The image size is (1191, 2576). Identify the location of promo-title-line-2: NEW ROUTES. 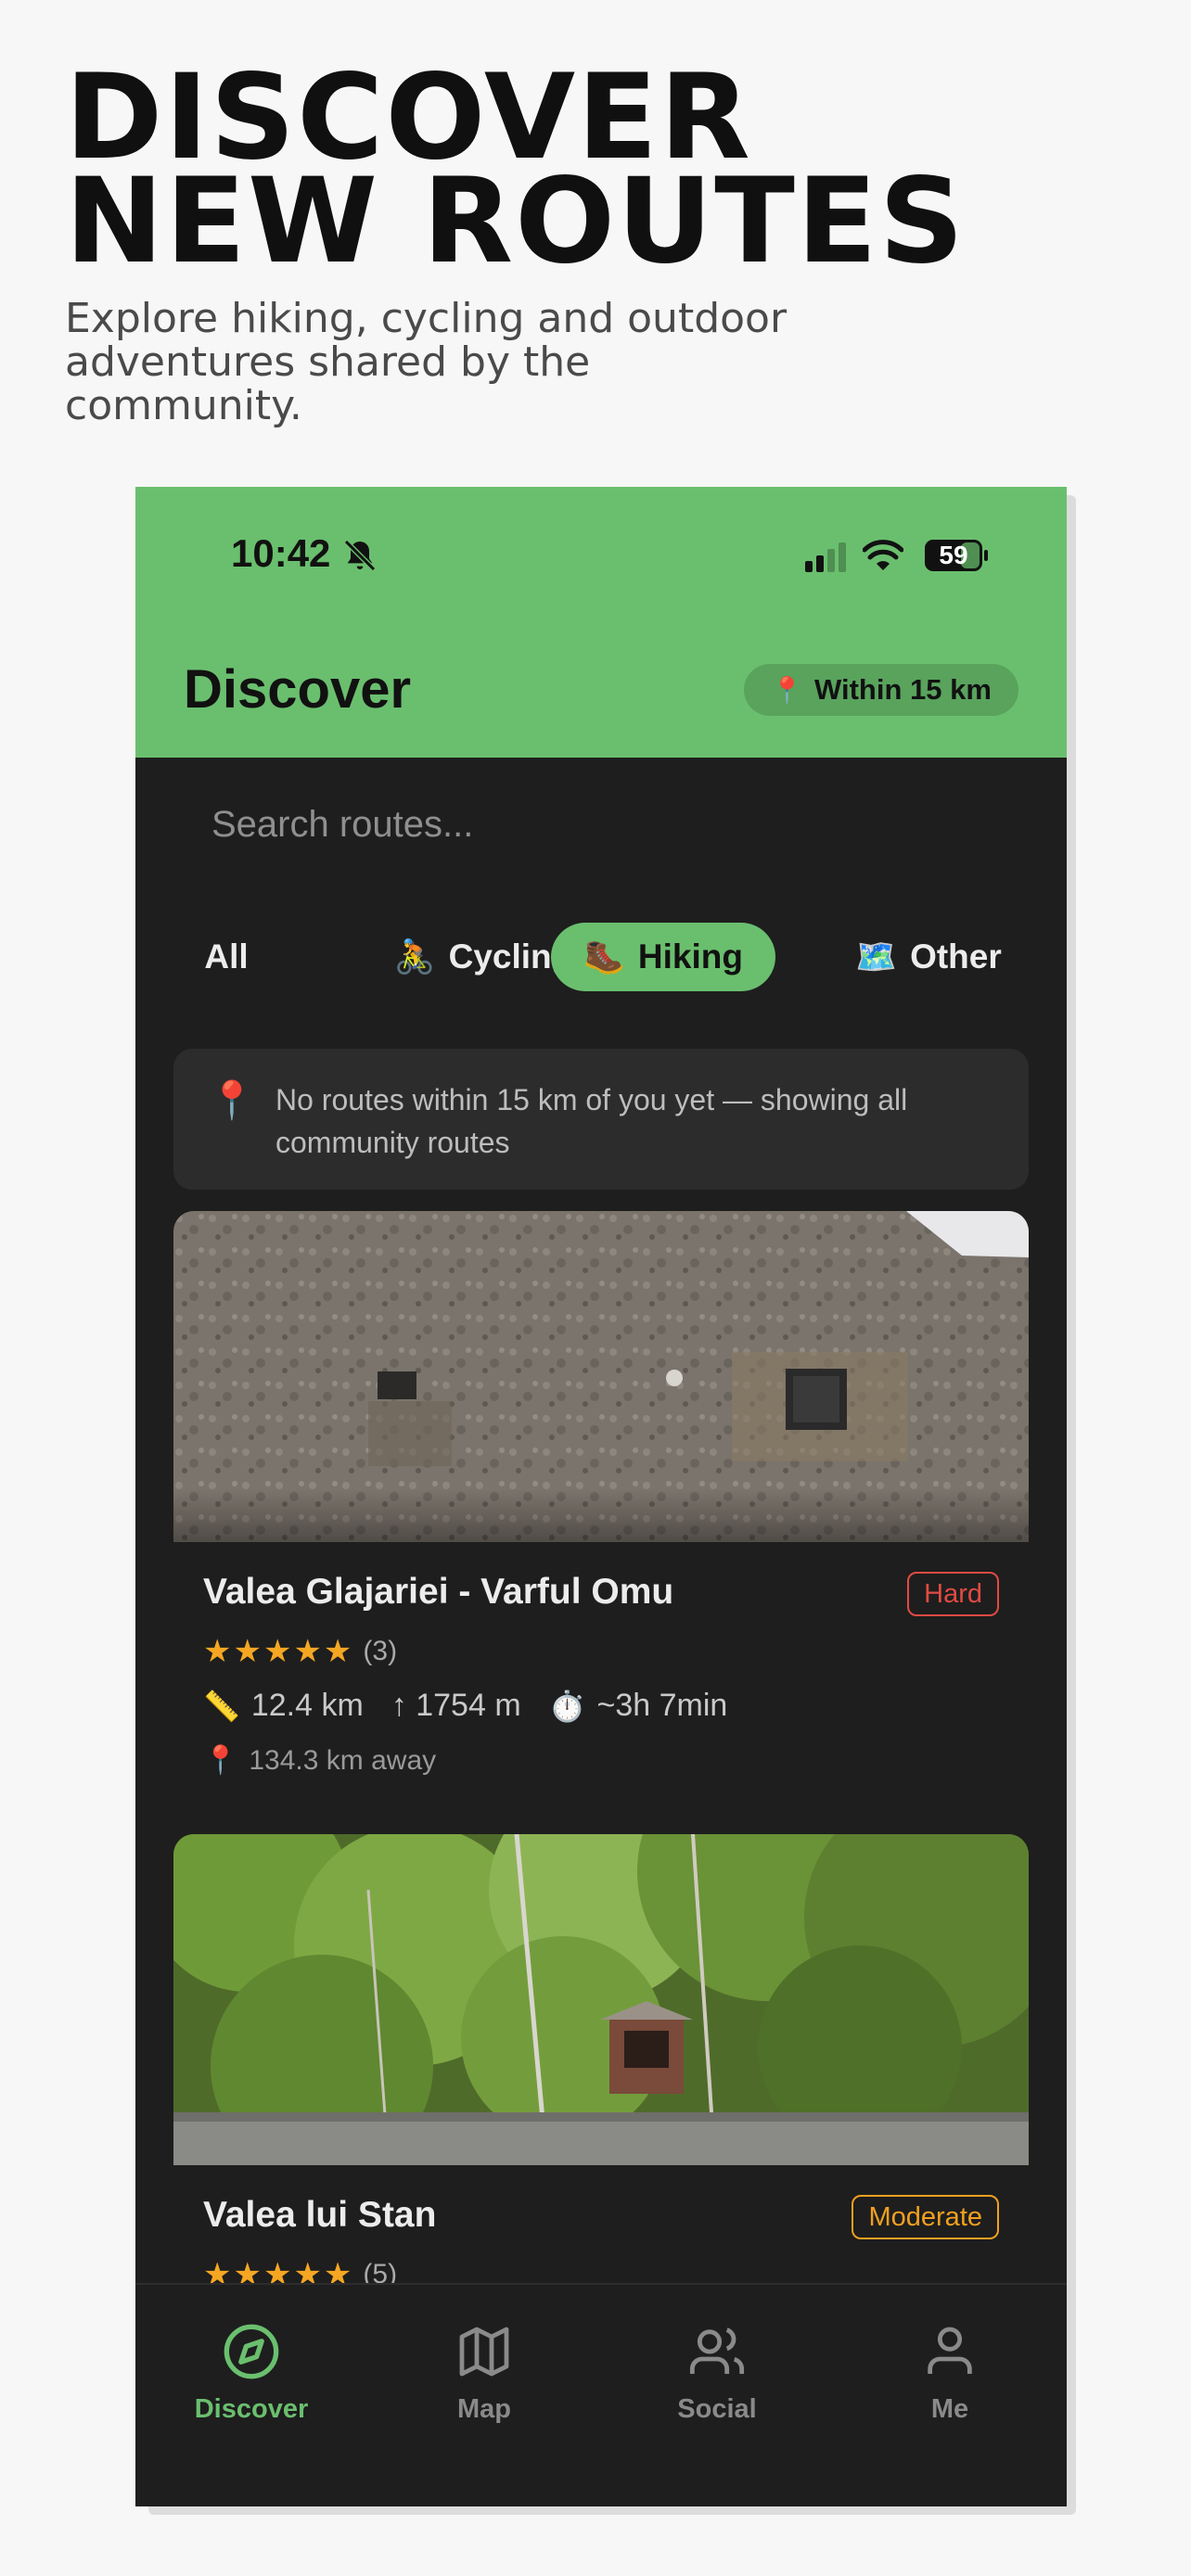
(516, 221).